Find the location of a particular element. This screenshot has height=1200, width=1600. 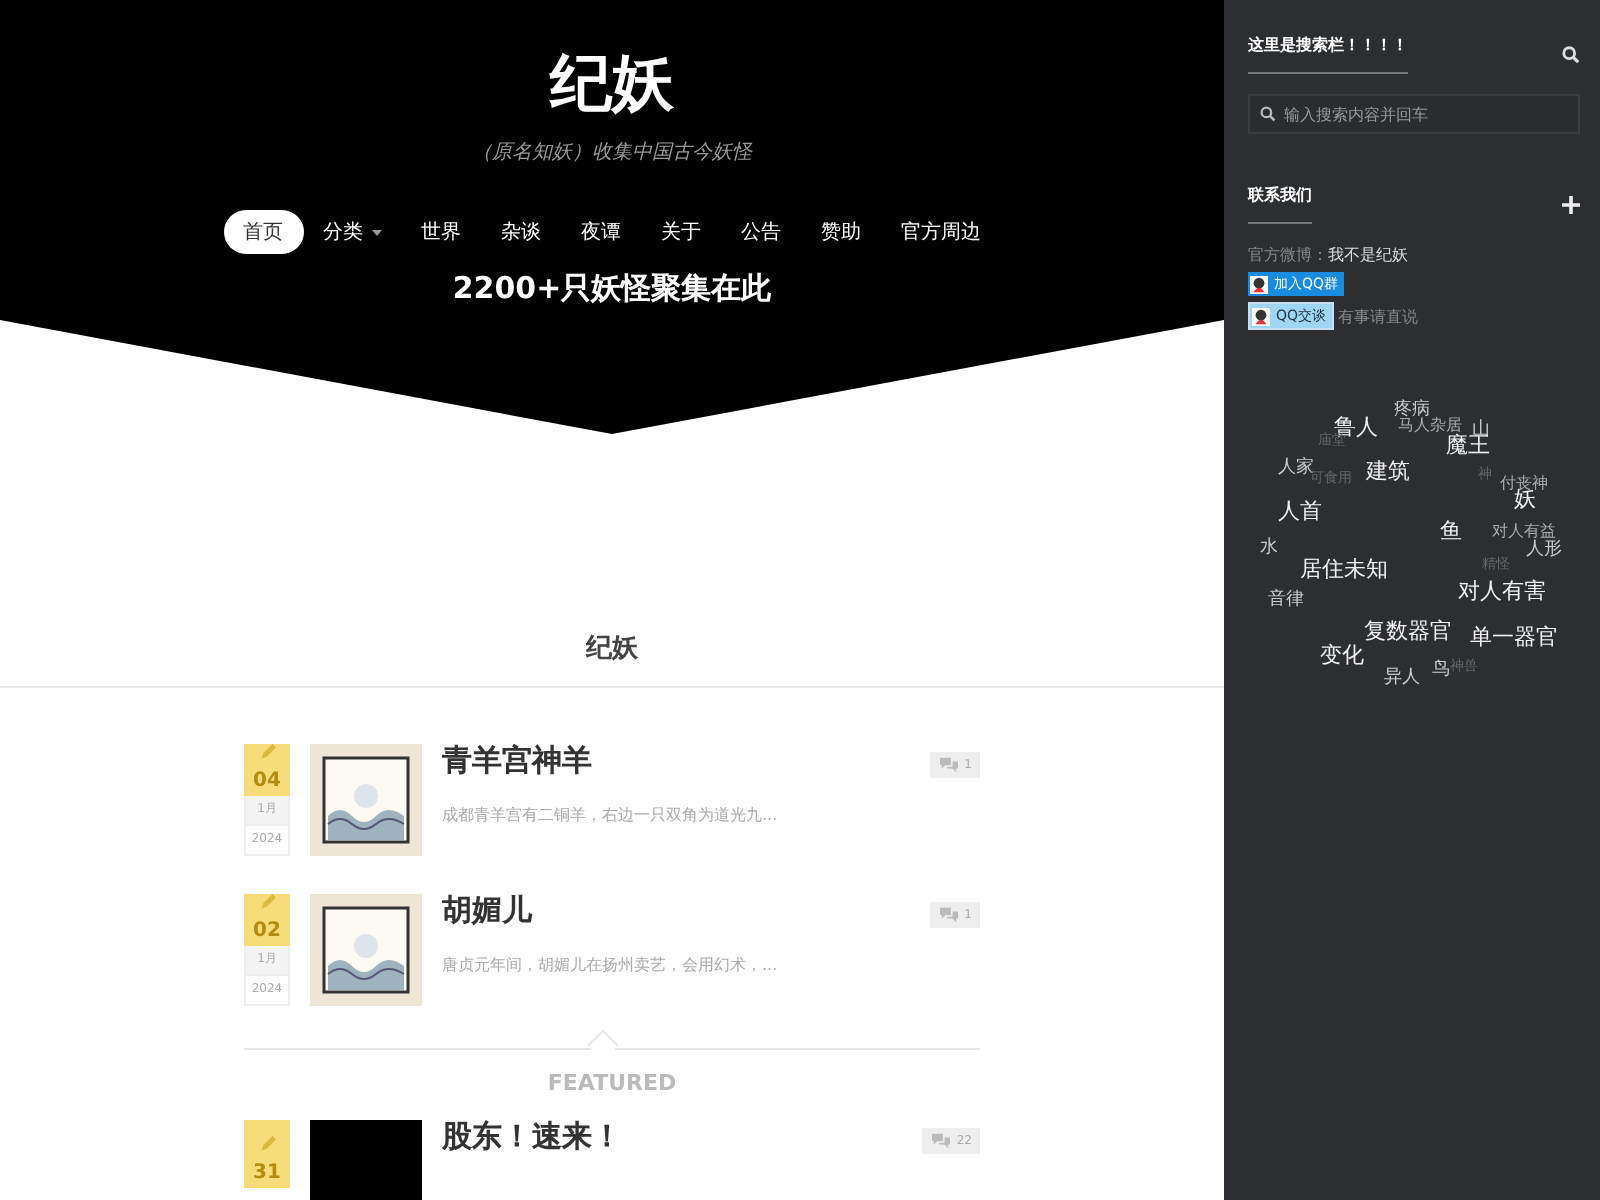

date-badge: 31 is located at coordinates (267, 1154).